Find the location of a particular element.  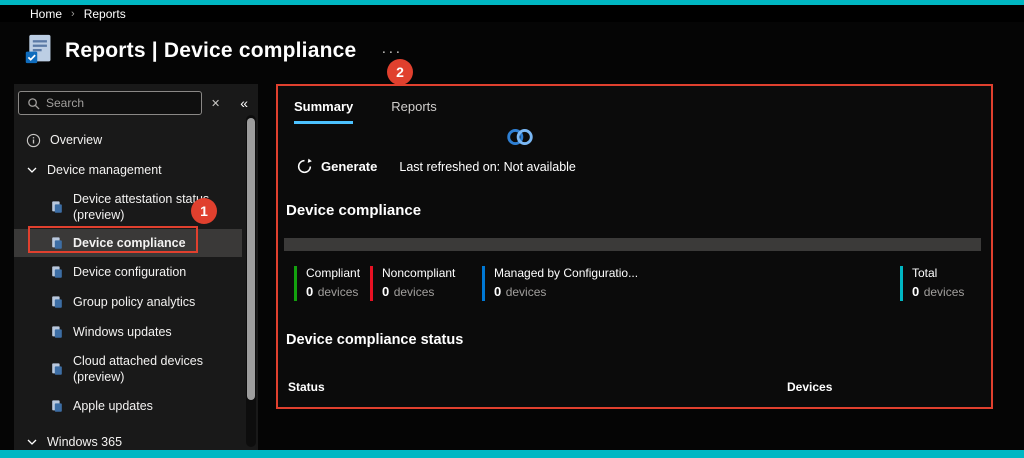

sidebar-search-row: ✕ « is located at coordinates (136, 102).